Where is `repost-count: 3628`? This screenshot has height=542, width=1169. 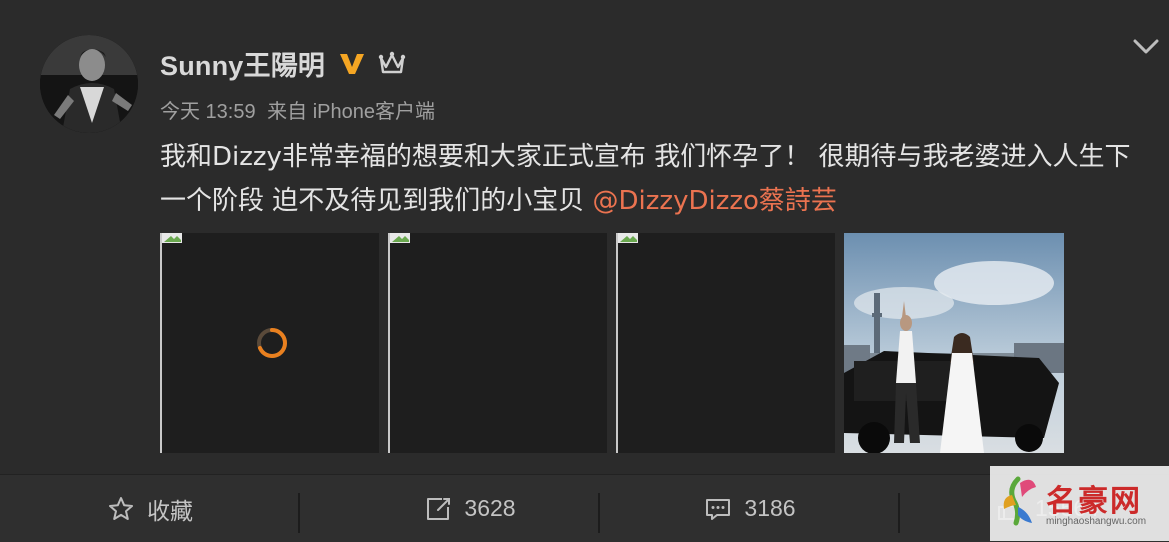
repost-count: 3628 is located at coordinates (490, 508).